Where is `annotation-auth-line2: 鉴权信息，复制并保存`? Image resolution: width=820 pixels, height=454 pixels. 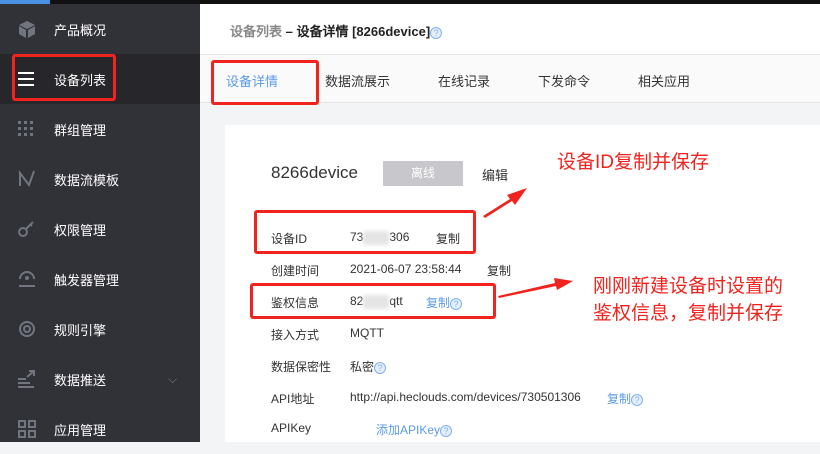 annotation-auth-line2: 鉴权信息，复制并保存 is located at coordinates (688, 313).